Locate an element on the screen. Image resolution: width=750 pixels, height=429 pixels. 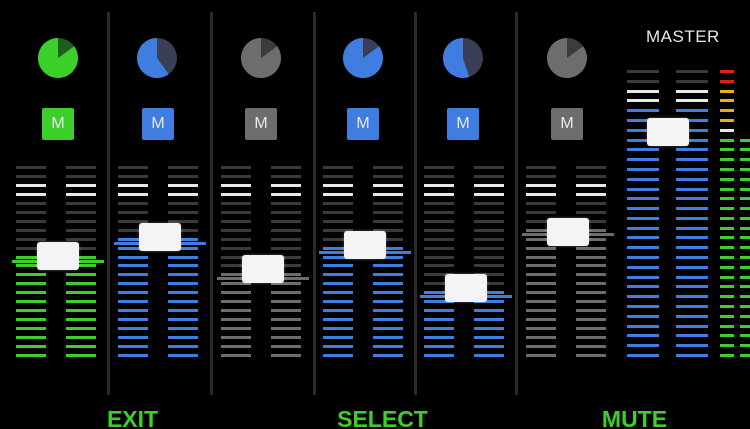
mute-button-3: M is located at coordinates (261, 124).